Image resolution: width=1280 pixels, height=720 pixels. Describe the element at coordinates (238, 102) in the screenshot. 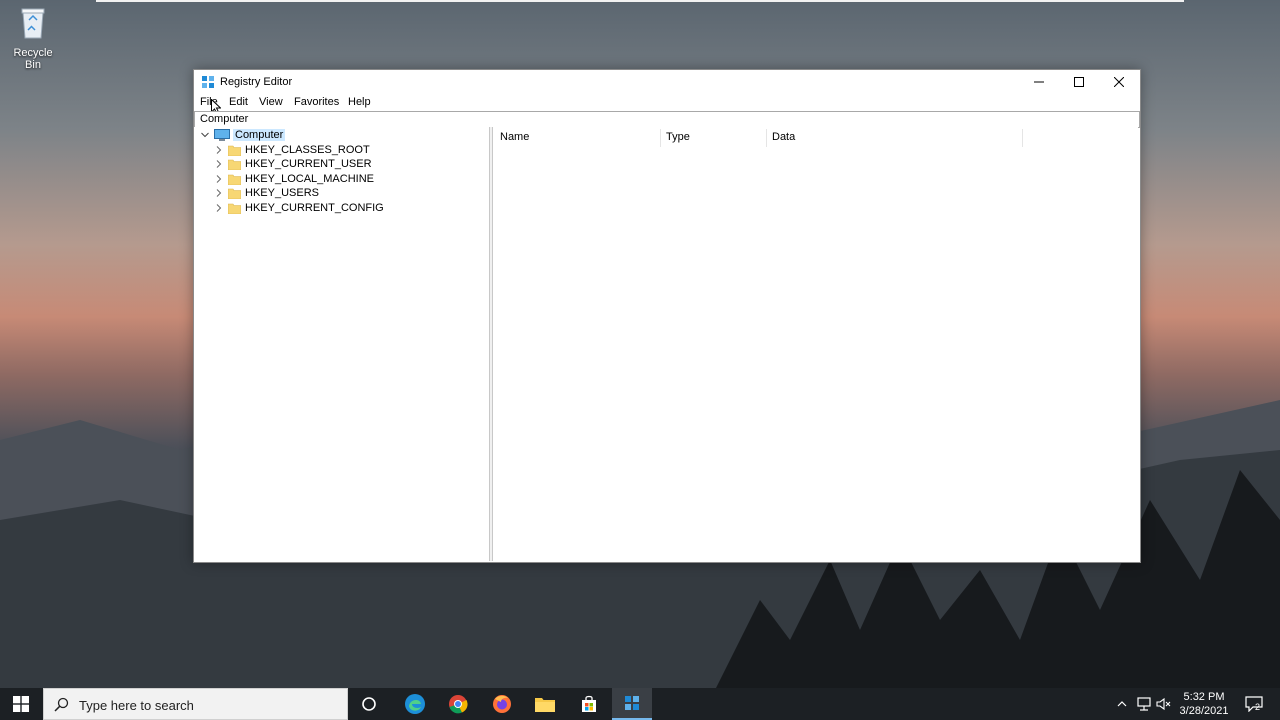

I see `menu-edit: Edit` at that location.